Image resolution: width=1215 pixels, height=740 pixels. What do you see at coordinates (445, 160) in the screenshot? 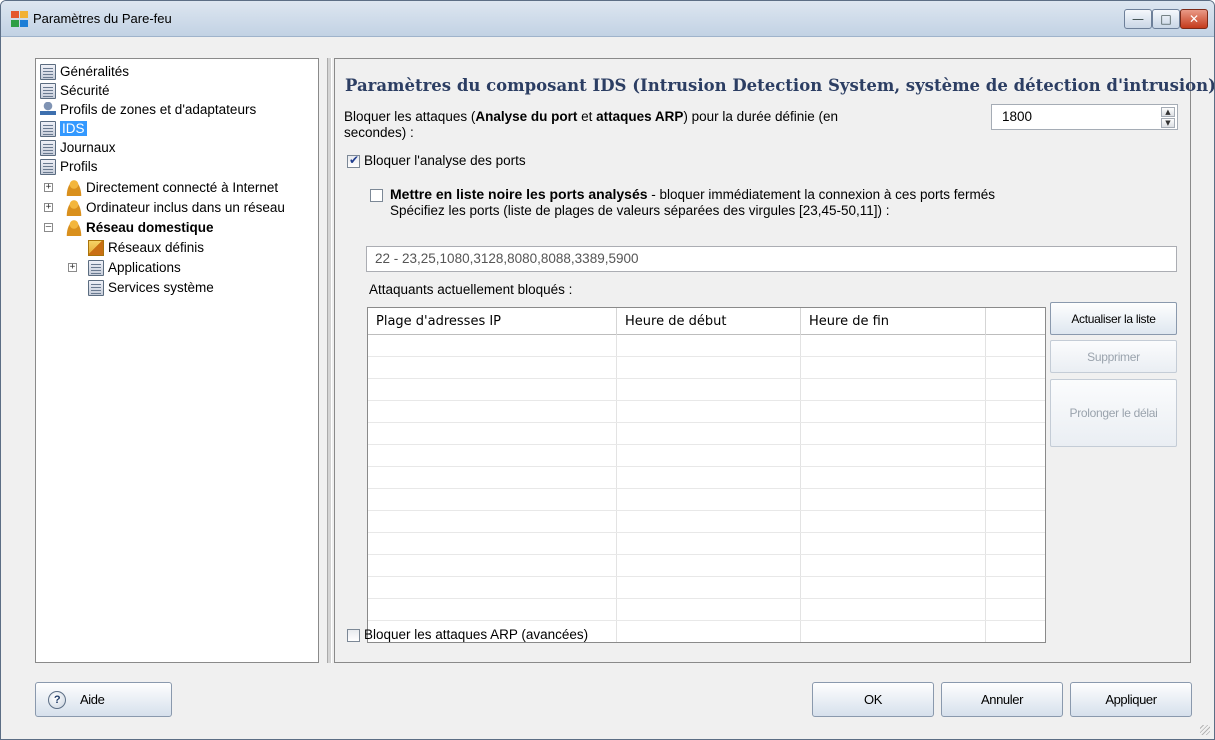
I see `block-port-scan-label: Bloquer l'analyse des ports` at bounding box center [445, 160].